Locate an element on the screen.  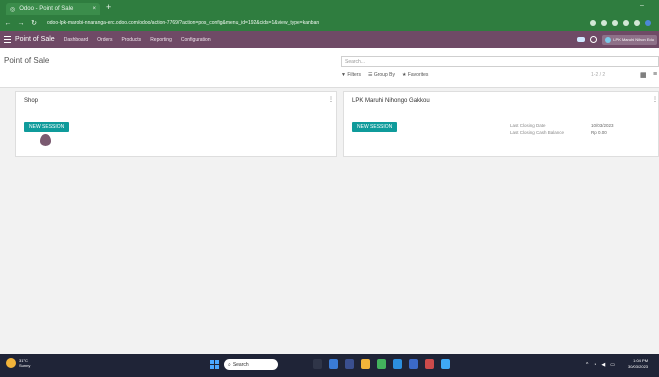
taskbar-search-label: Search is located at coordinates (240, 364).